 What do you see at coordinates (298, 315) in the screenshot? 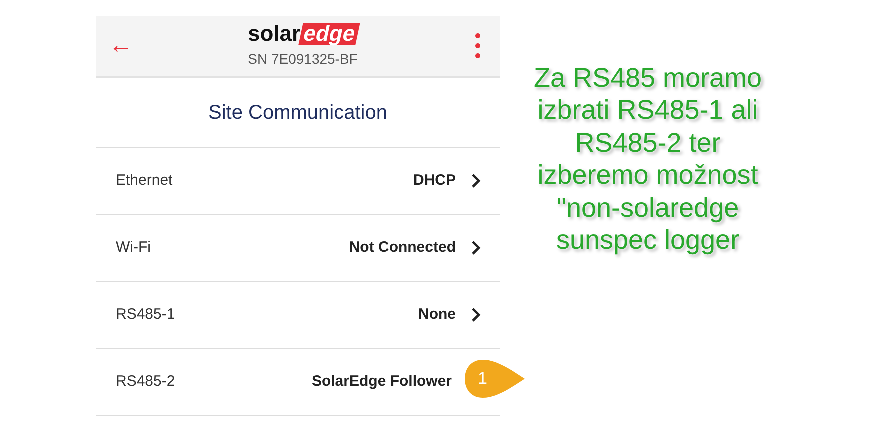
I see `settings-row: RS485-1 None` at bounding box center [298, 315].